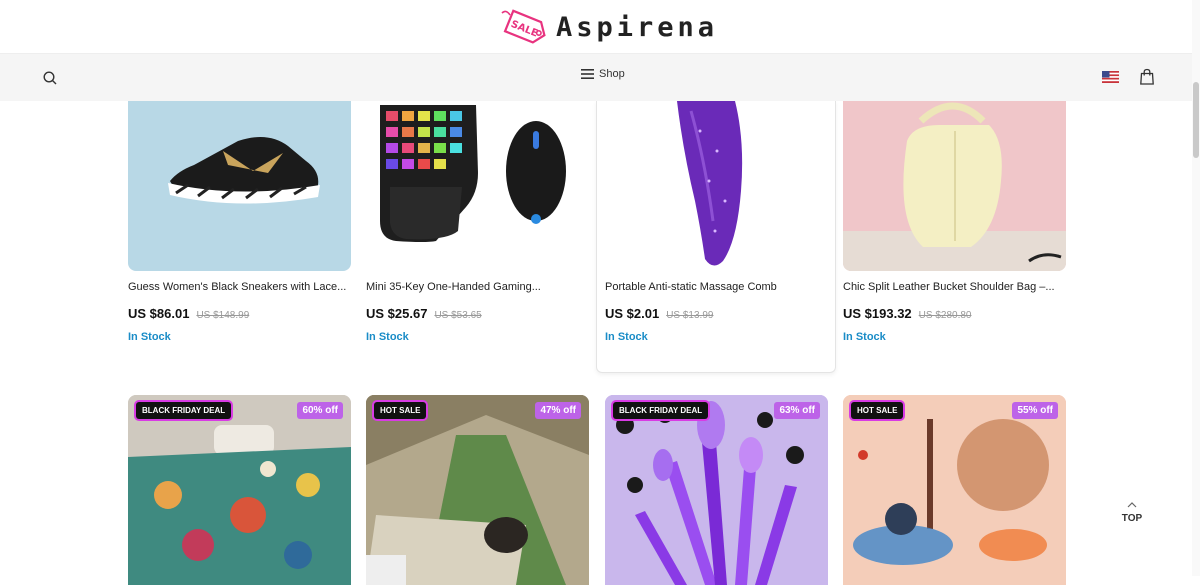 Image resolution: width=1200 pixels, height=585 pixels. I want to click on brand-logo: SALE Aspirena, so click(608, 27).